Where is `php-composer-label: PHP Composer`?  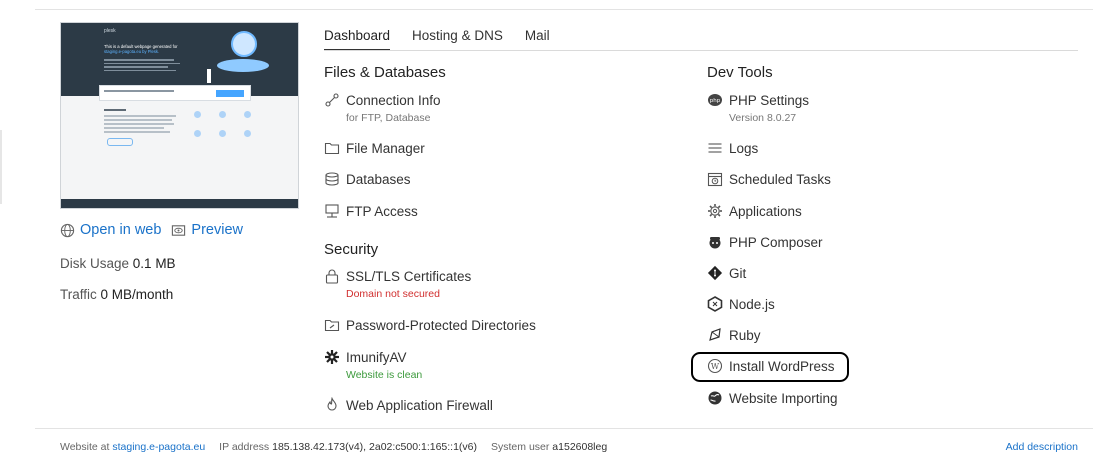 php-composer-label: PHP Composer is located at coordinates (776, 242).